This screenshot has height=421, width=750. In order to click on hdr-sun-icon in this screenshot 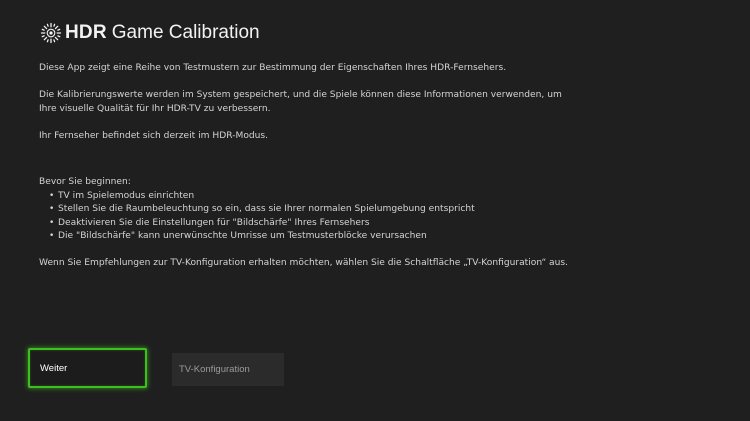, I will do `click(51, 33)`.